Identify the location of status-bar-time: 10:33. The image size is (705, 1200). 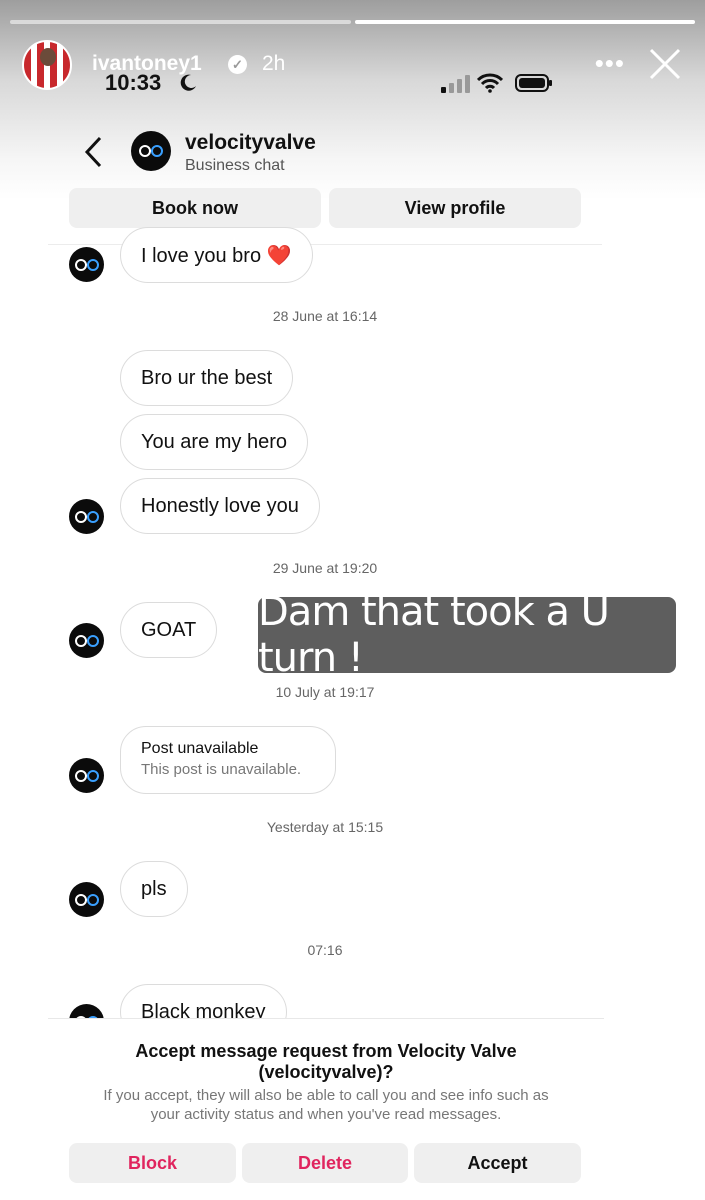
(133, 82).